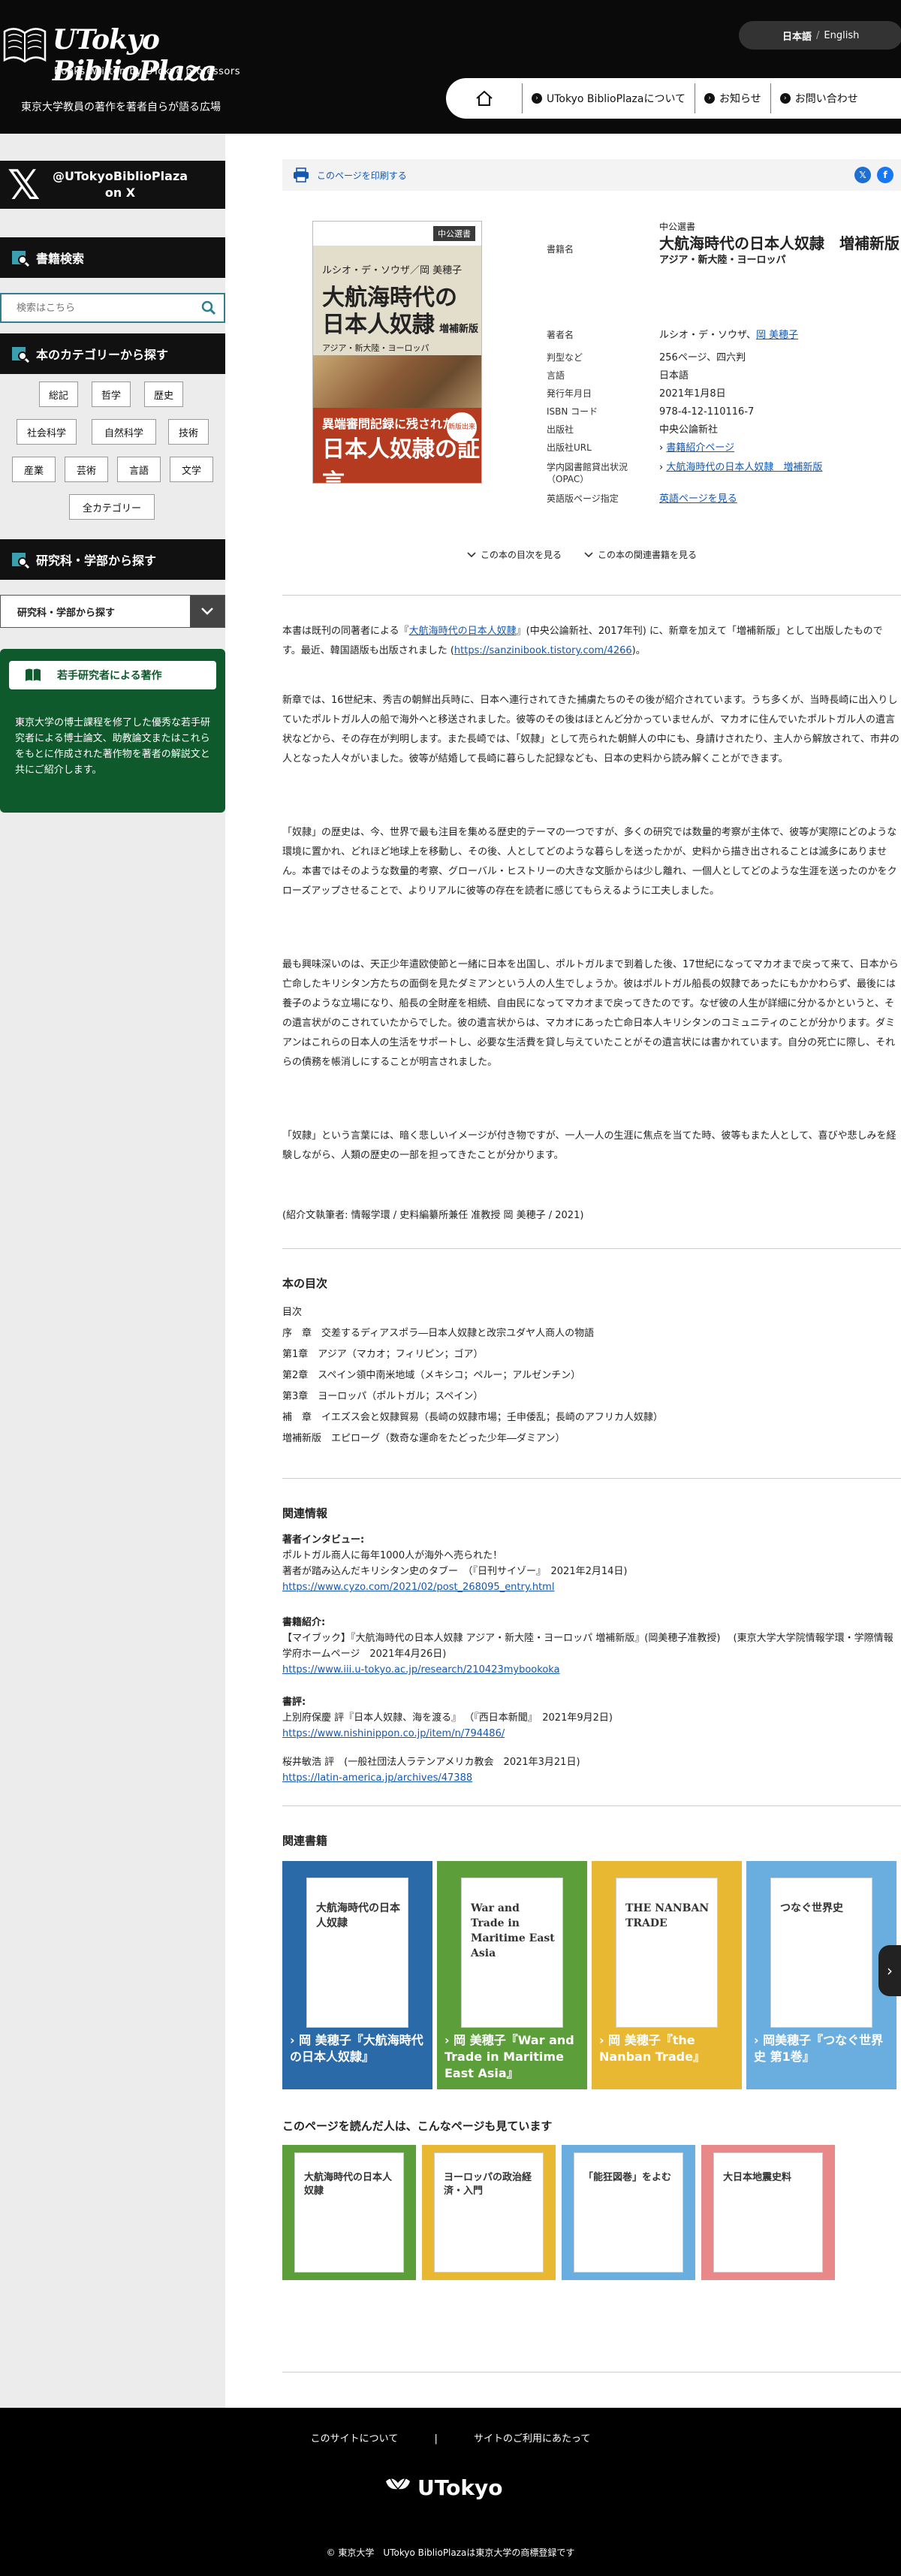 The image size is (901, 2576). I want to click on related-book-card: つなぐ世界史 › 岡美穂子『つなぐ世界史 第1巻』, so click(821, 1975).